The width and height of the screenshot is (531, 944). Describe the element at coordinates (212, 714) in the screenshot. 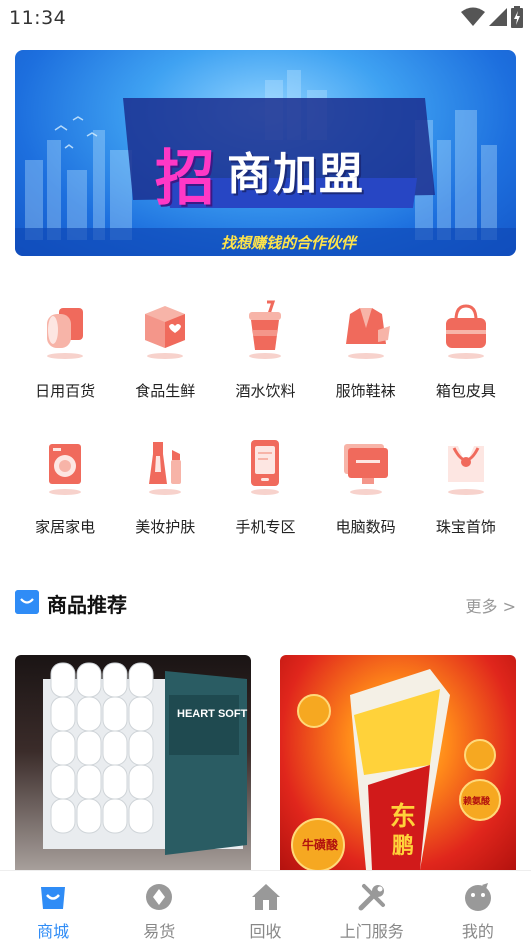

I see `brand-text: HEART SOFT` at that location.